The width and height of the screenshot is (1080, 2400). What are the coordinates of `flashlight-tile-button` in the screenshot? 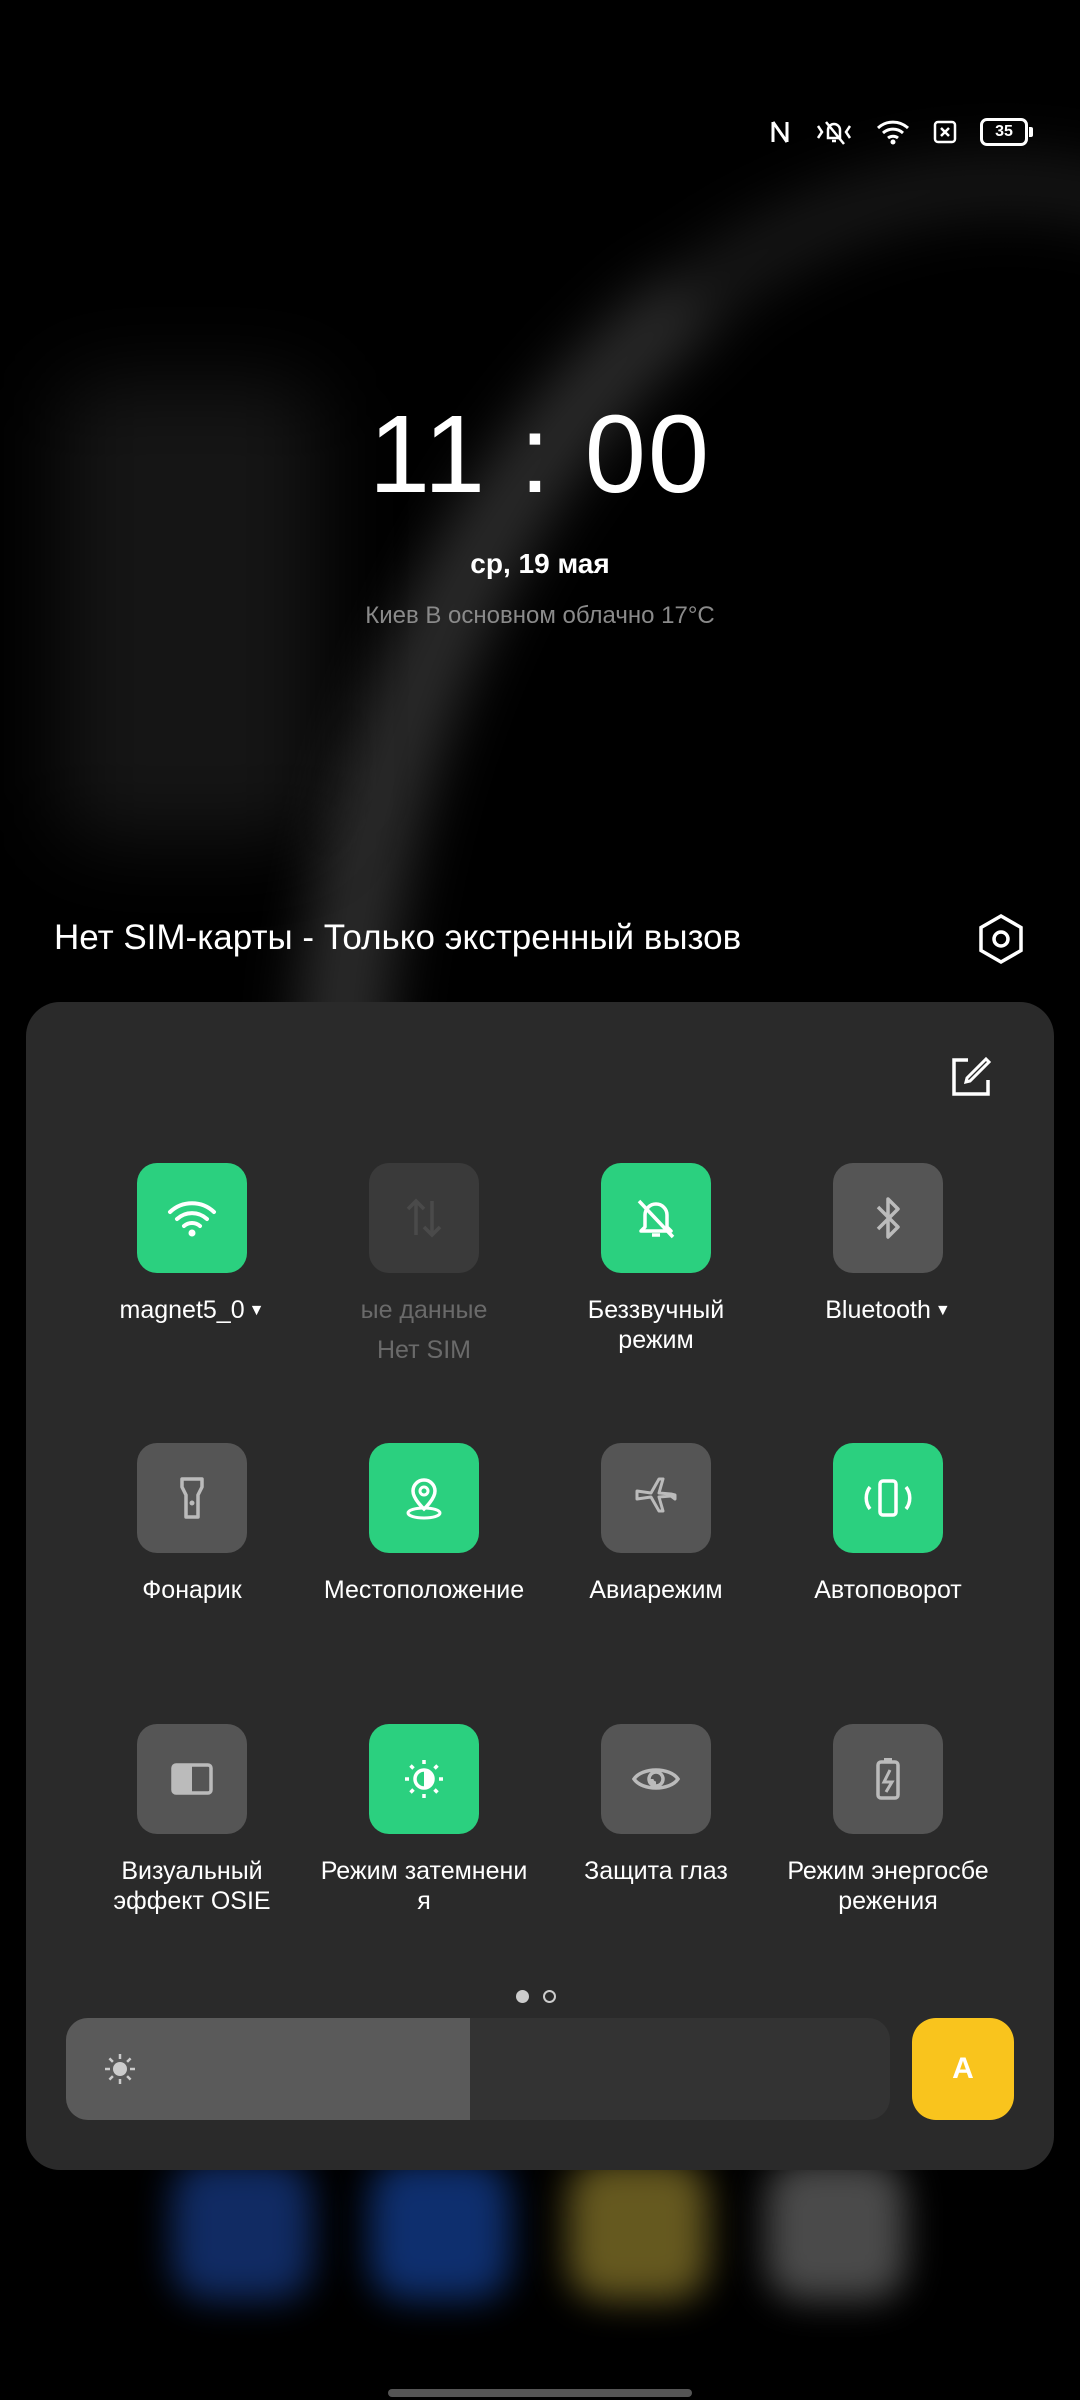 It's located at (192, 1498).